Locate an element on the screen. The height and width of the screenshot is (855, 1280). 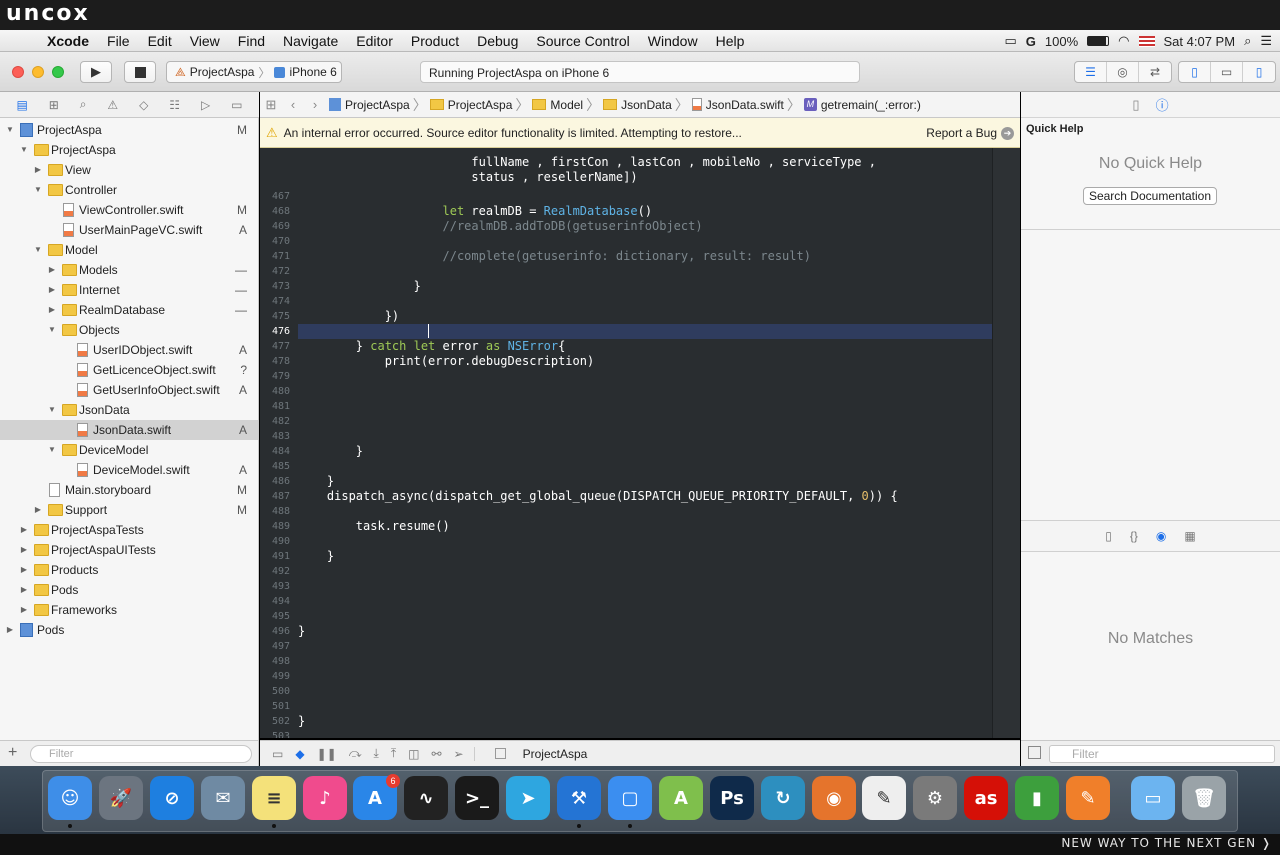
dock-downloads-folder-icon: ▭ is located at coordinates (1153, 798).